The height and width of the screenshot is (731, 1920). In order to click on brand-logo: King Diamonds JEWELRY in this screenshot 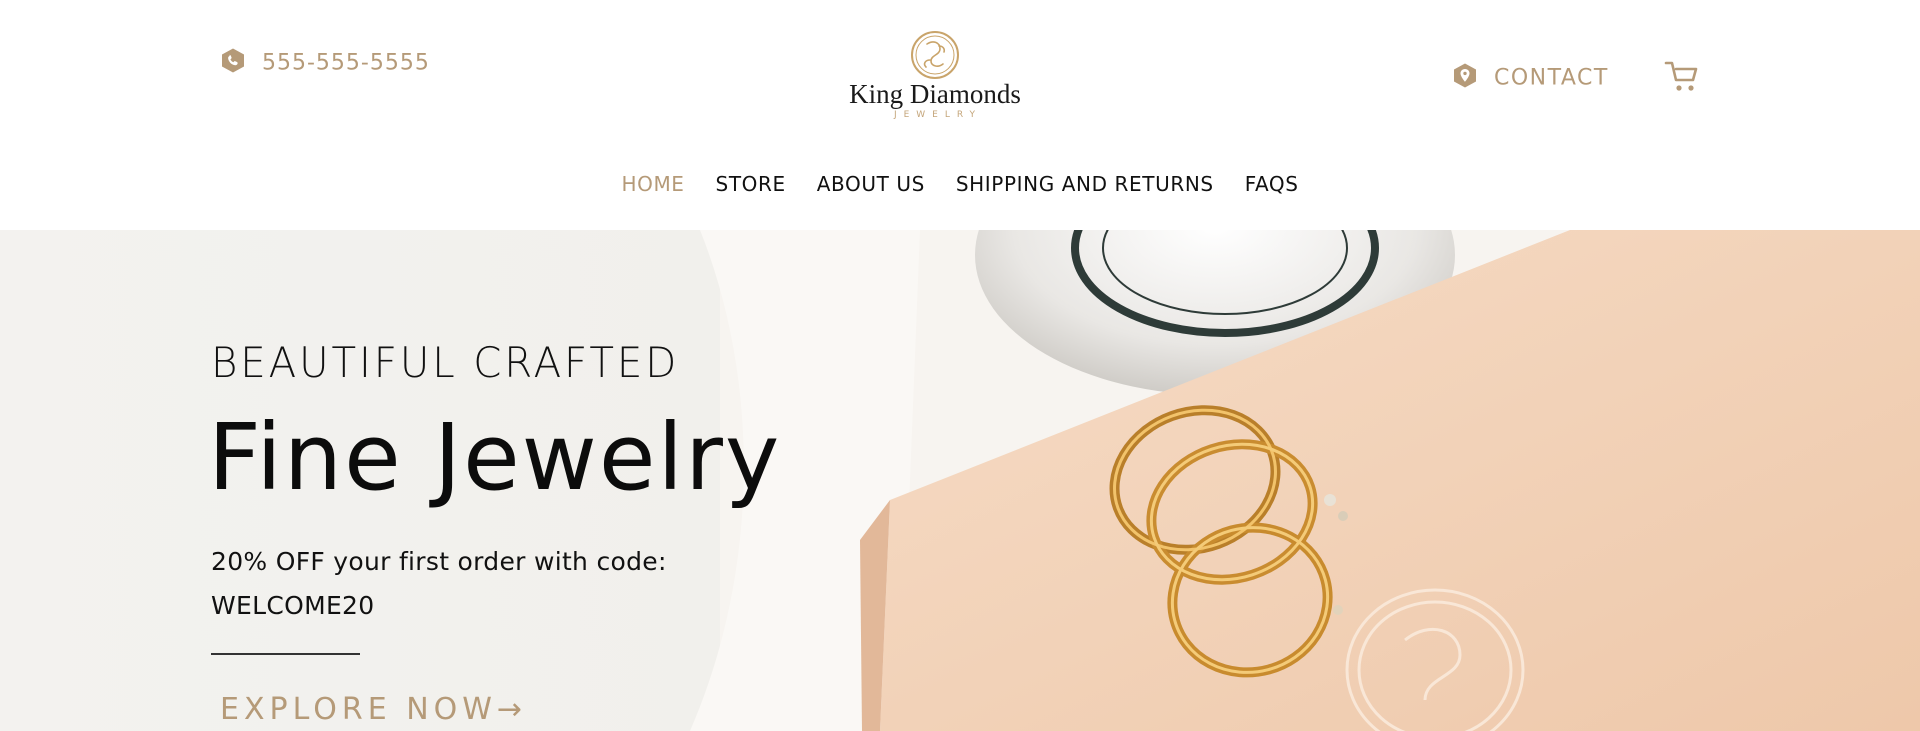, I will do `click(935, 77)`.